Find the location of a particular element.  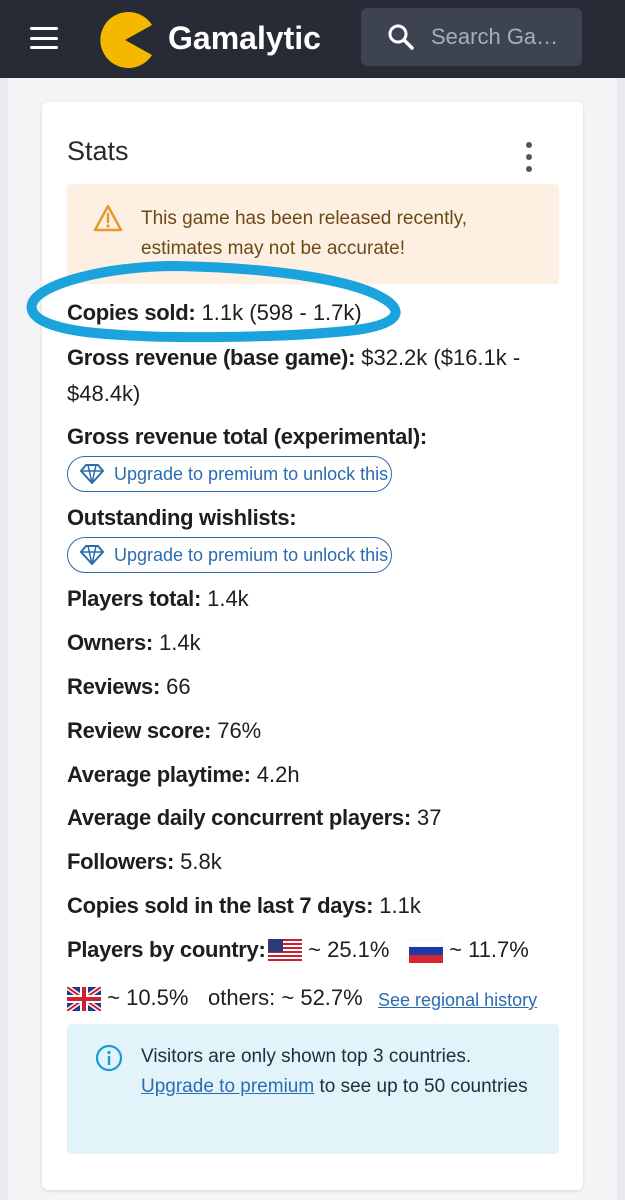

reviews-label: Reviews: is located at coordinates (113, 686).